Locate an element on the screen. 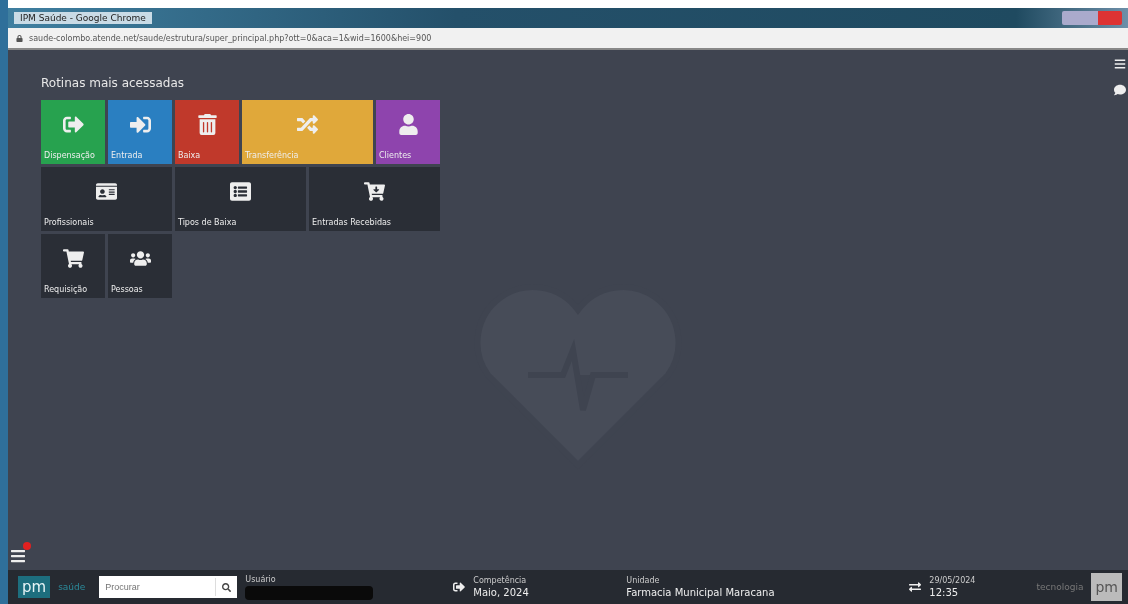  routine-tile: Entrada is located at coordinates (140, 132).